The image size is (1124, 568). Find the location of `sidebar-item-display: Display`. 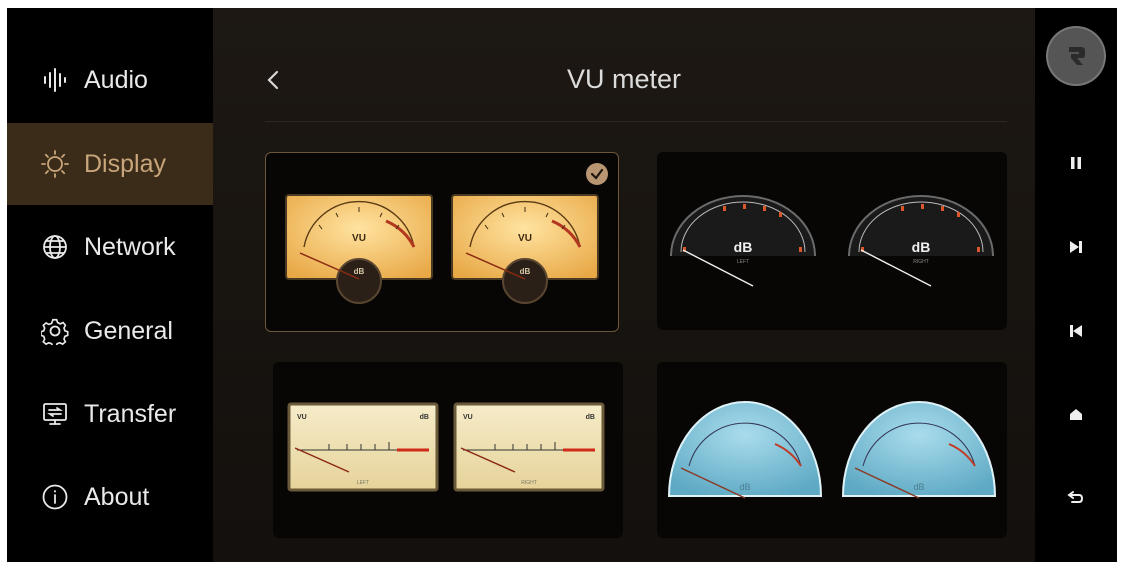

sidebar-item-display: Display is located at coordinates (110, 164).